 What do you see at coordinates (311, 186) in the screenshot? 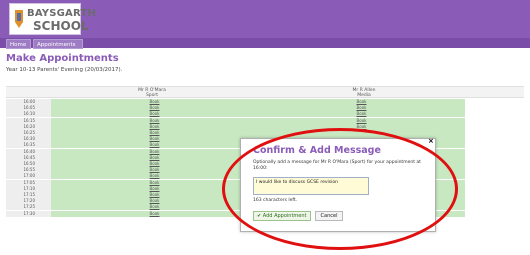
I see `message-textarea: I would like to discuss GCSE revision` at bounding box center [311, 186].